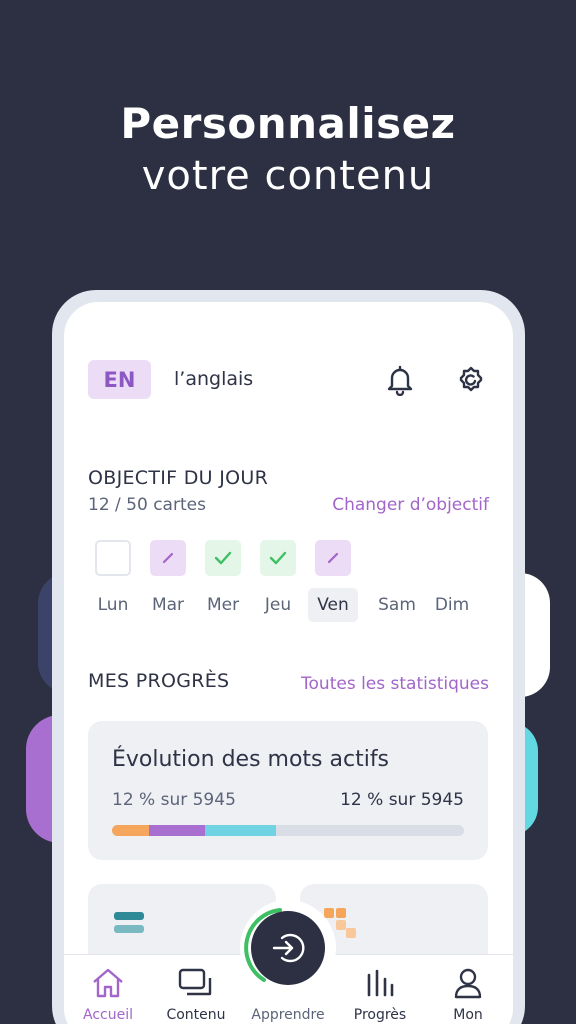 This screenshot has height=1024, width=576. Describe the element at coordinates (335, 581) in the screenshot. I see `day-friday: Ven` at that location.